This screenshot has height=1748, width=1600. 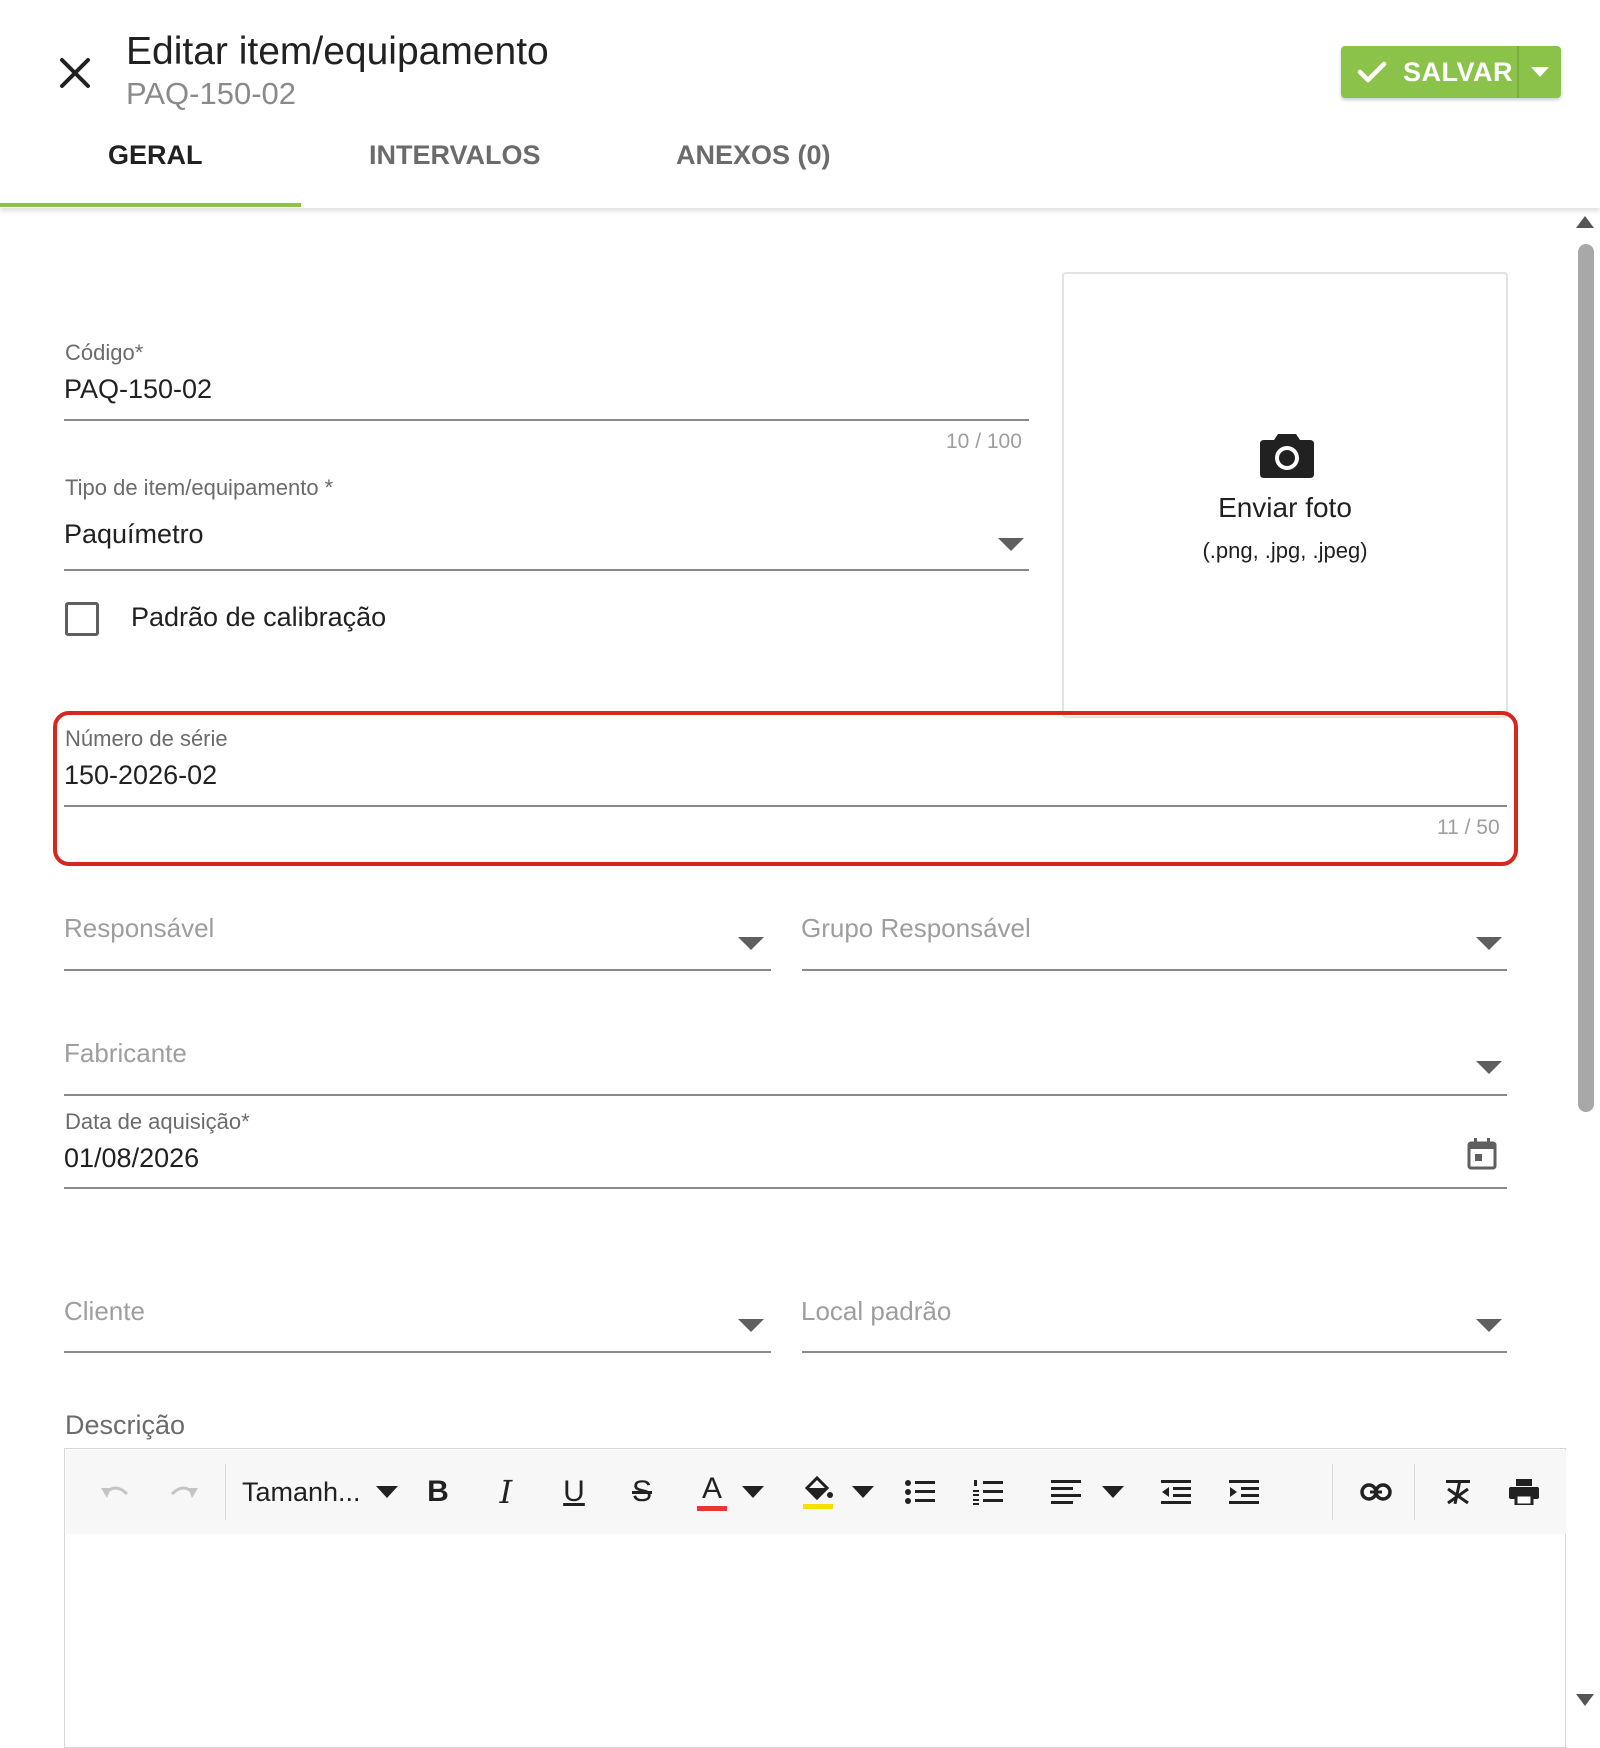 What do you see at coordinates (1482, 1154) in the screenshot?
I see `calendar-icon` at bounding box center [1482, 1154].